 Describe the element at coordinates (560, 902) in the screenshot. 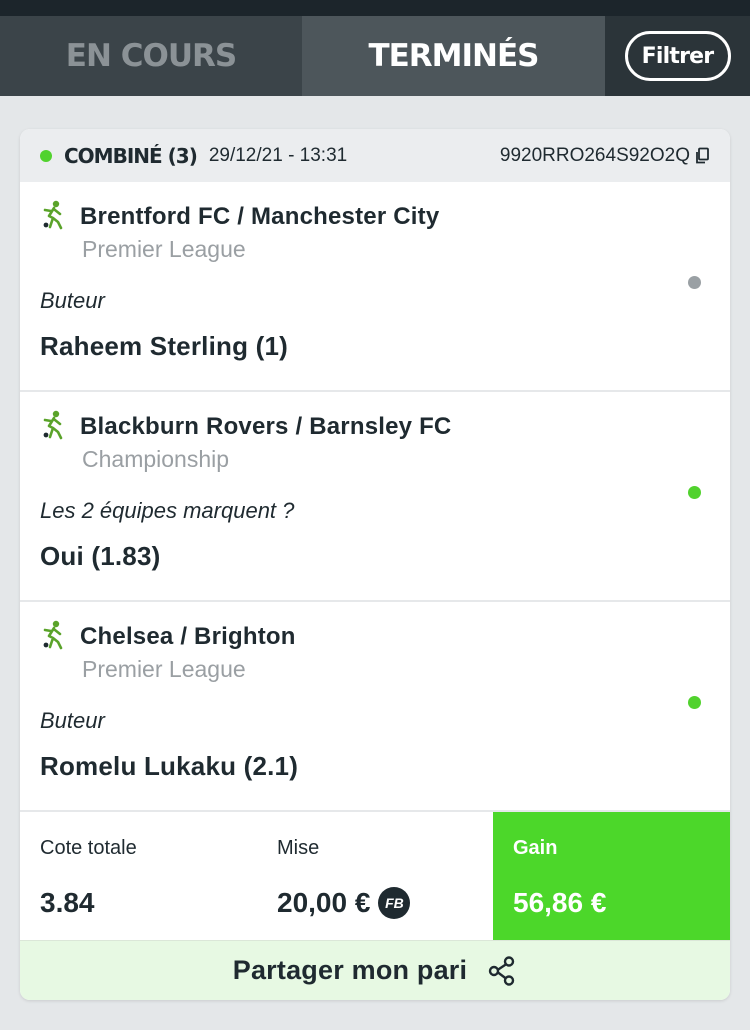

I see `gain-value: 56,86 €` at that location.